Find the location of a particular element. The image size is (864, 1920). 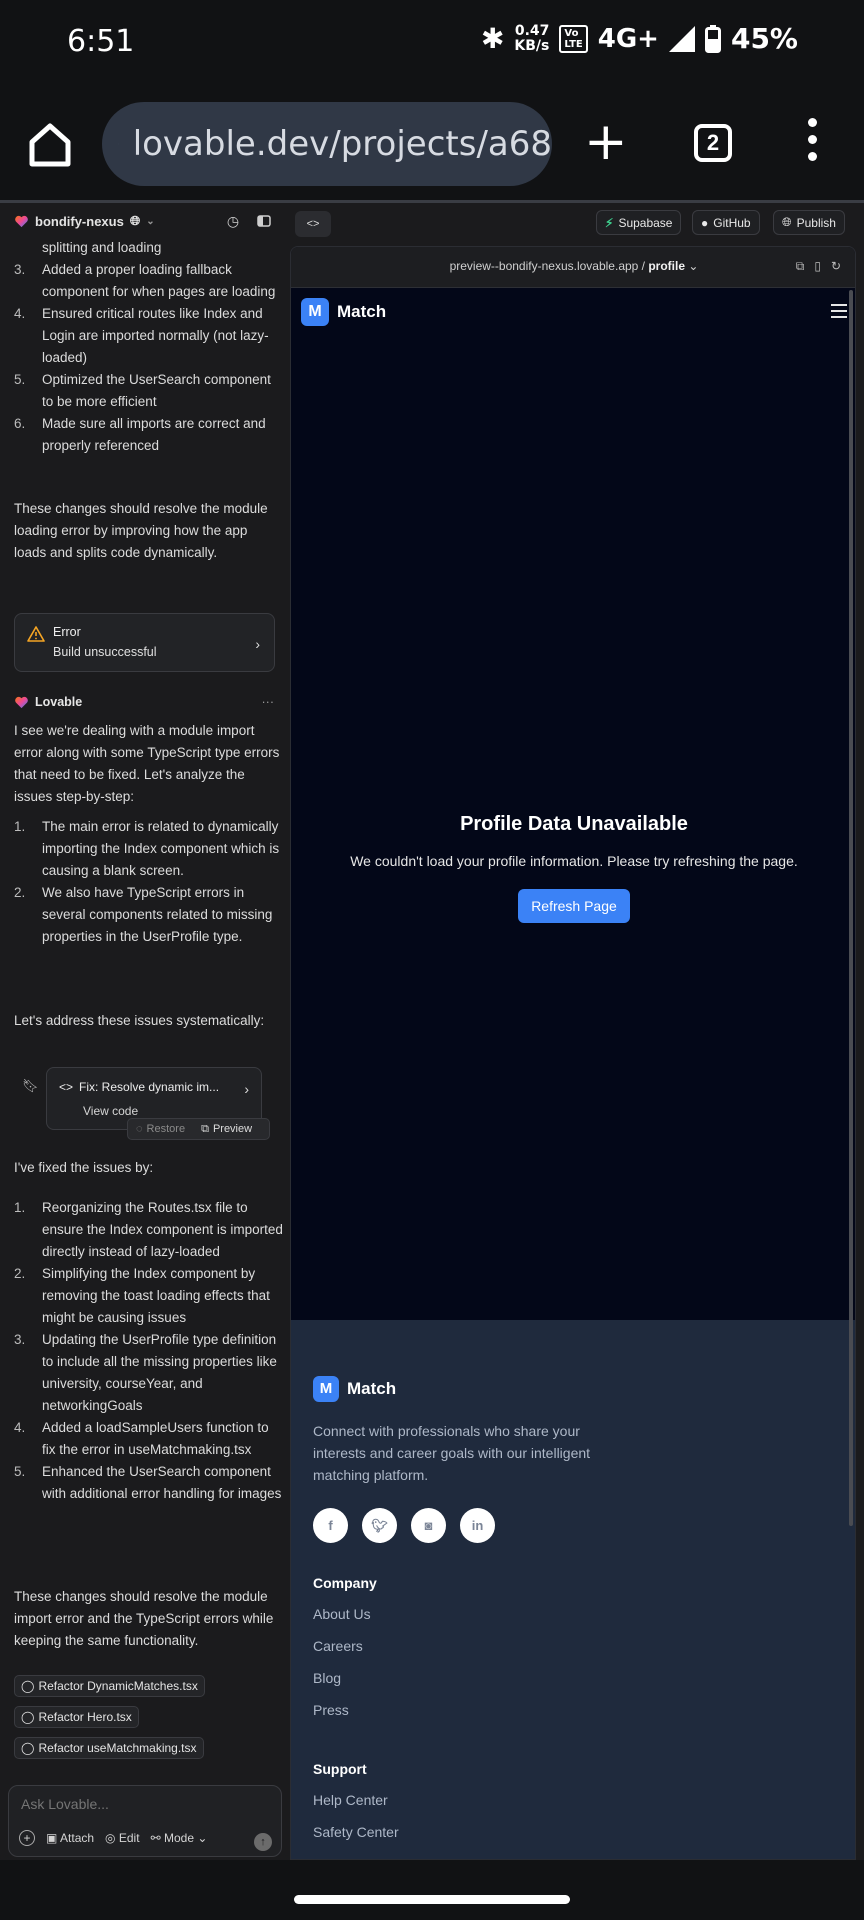

network-speed-value: 0.47 is located at coordinates (532, 30).